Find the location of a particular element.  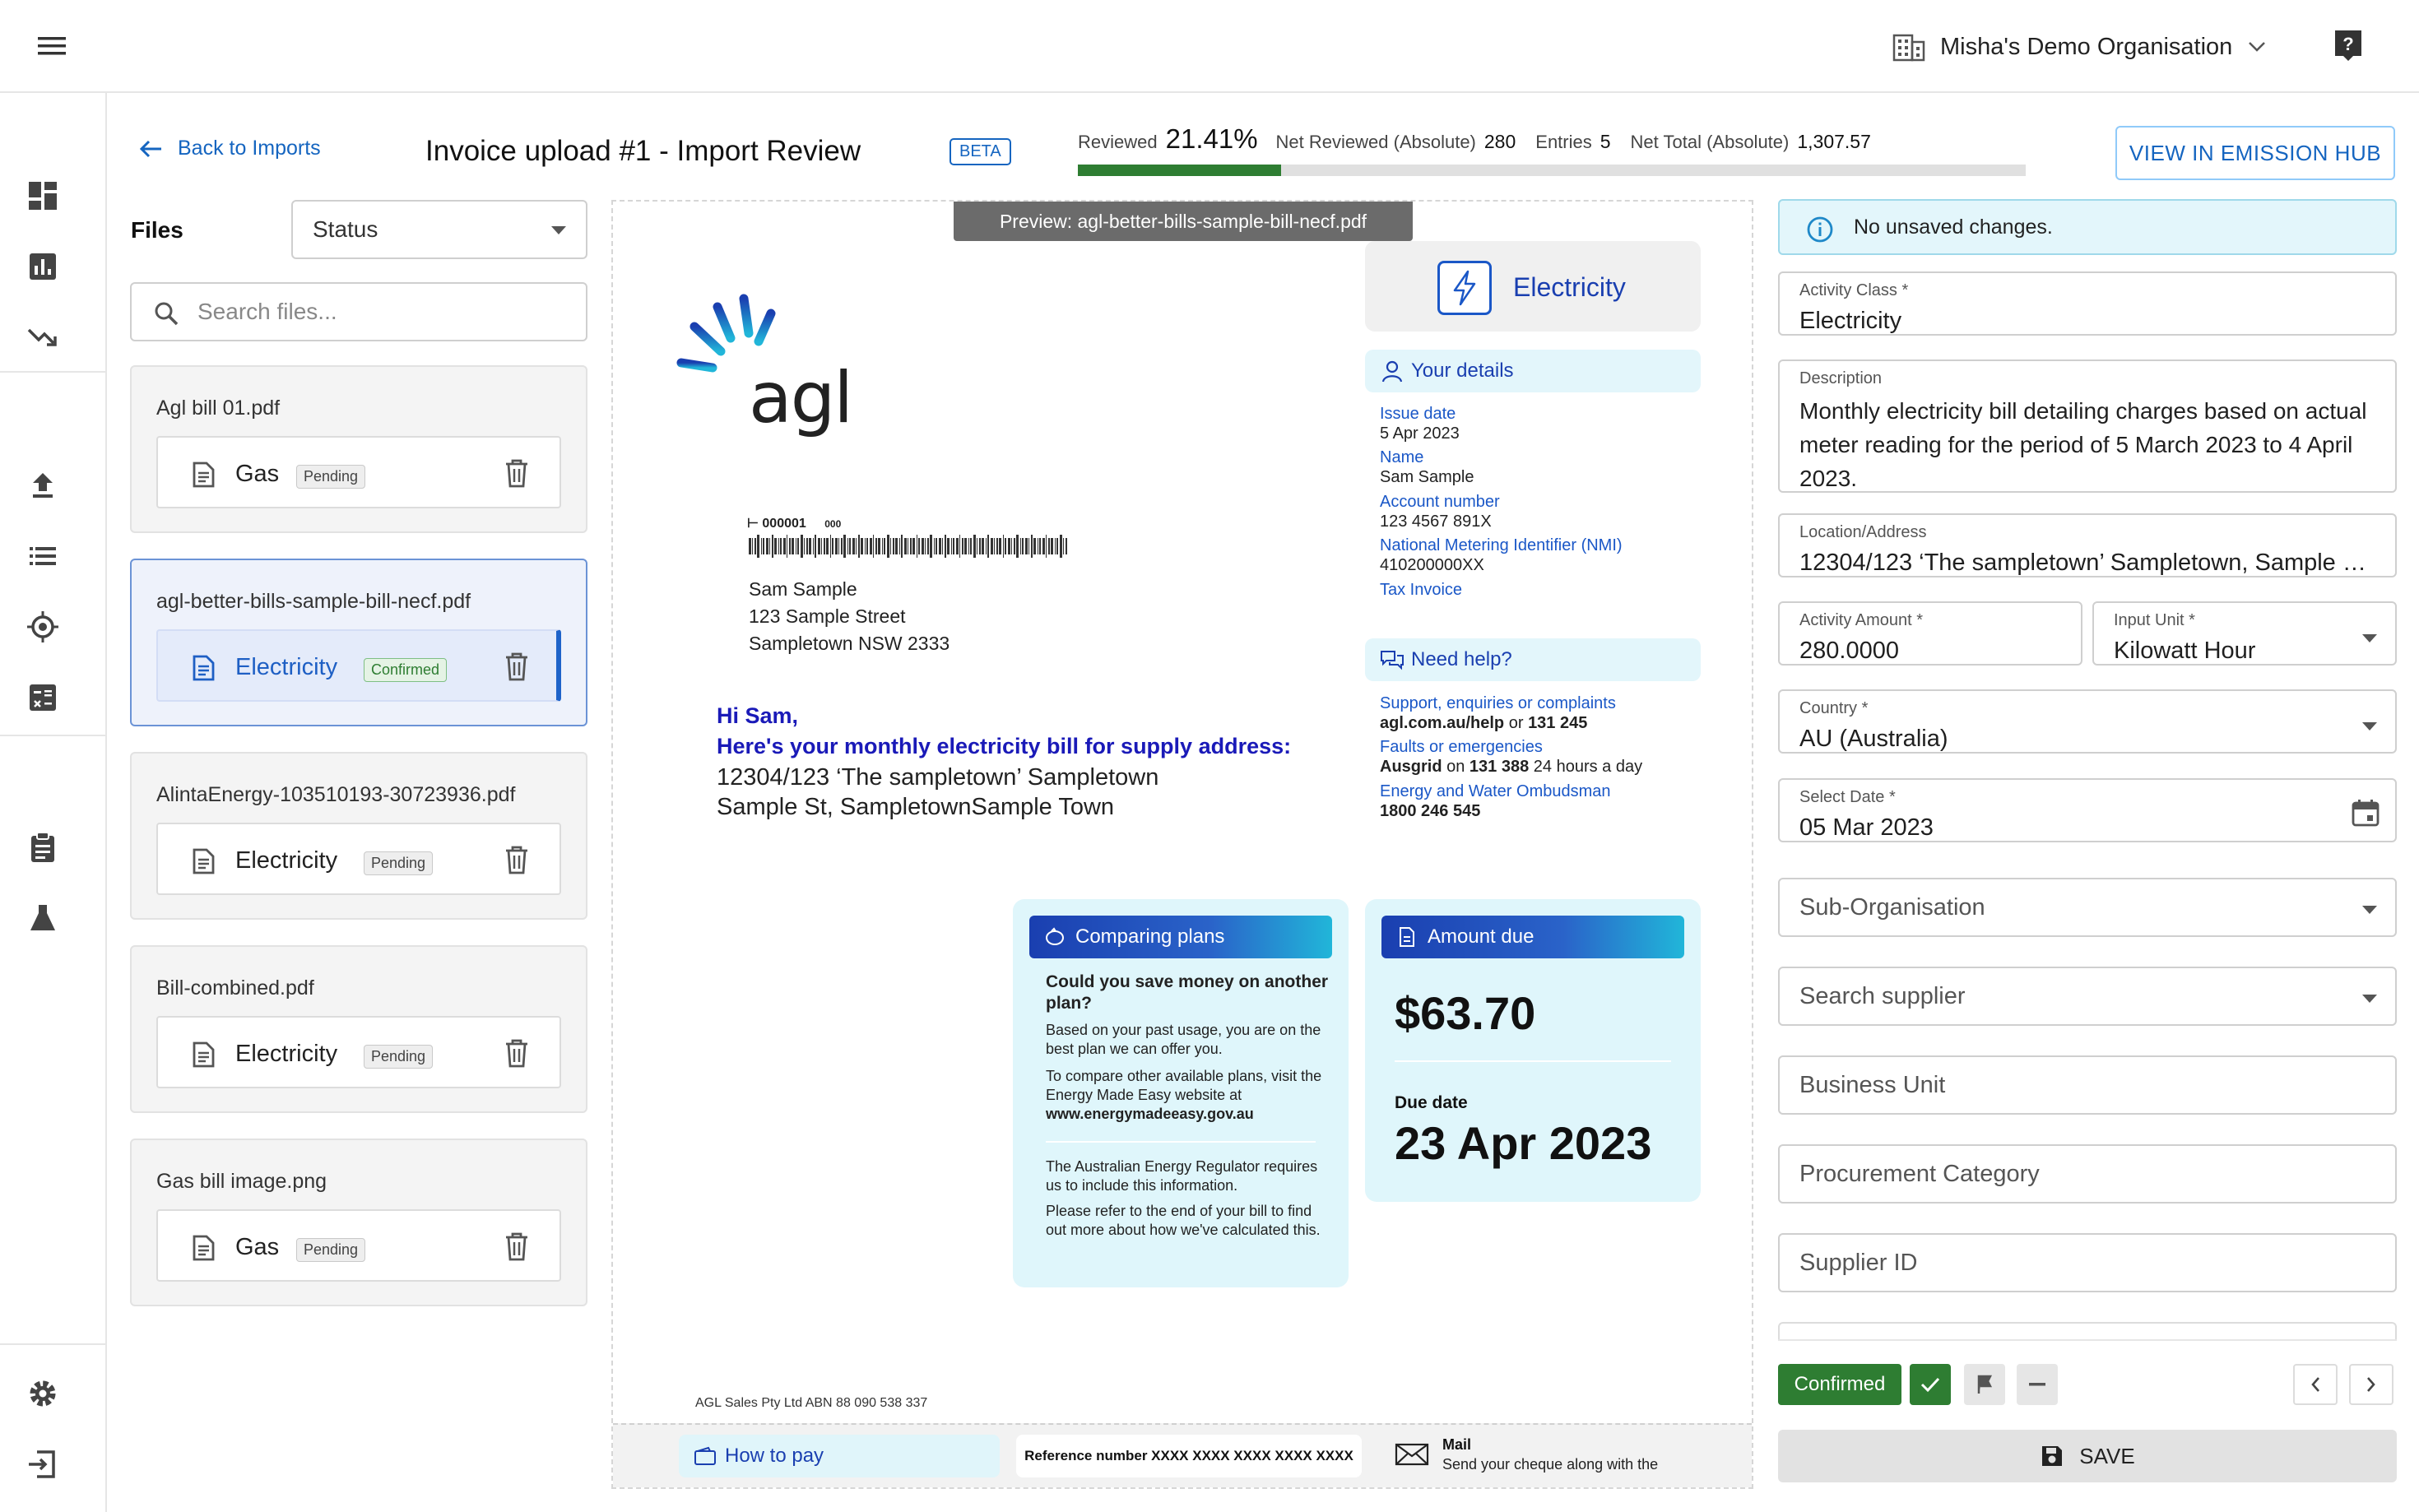

flag-button is located at coordinates (1984, 1384).